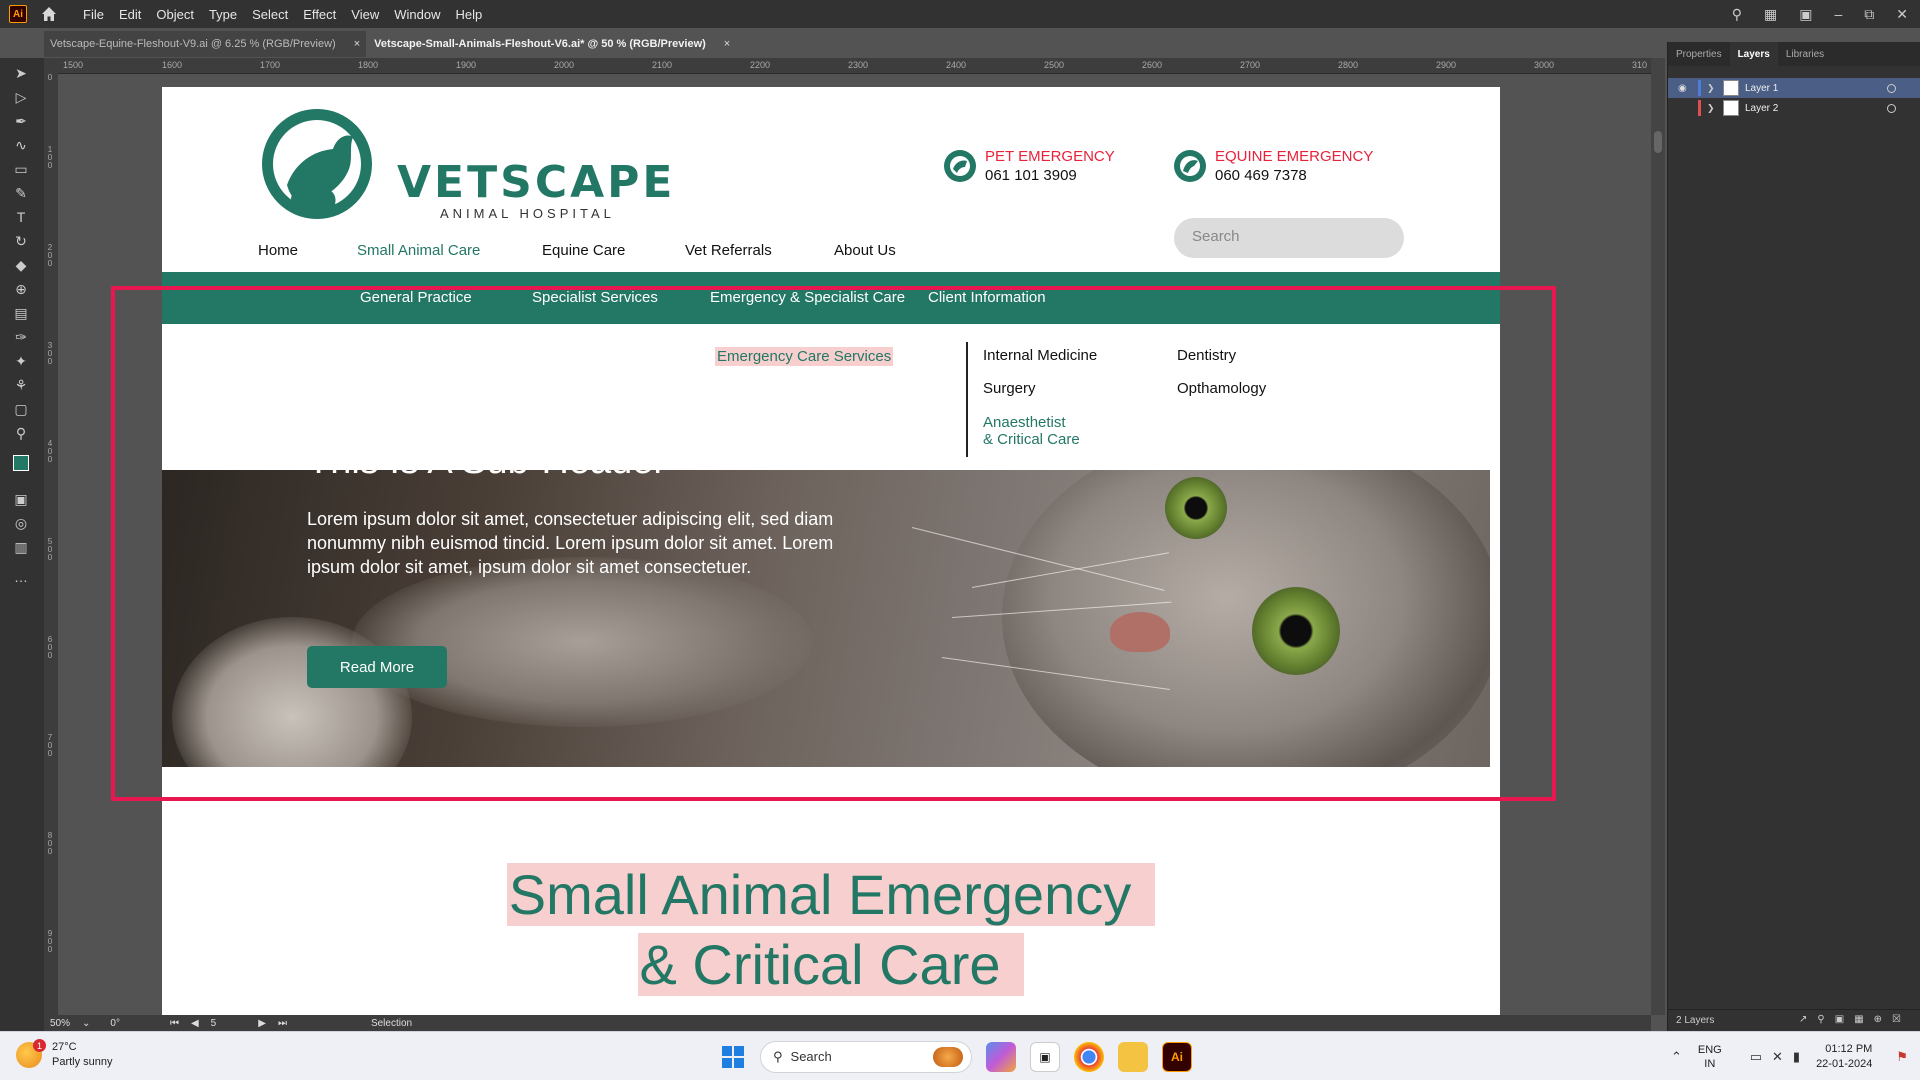 The image size is (1920, 1080). I want to click on ruler-tick-label: 0, so click(50, 77).